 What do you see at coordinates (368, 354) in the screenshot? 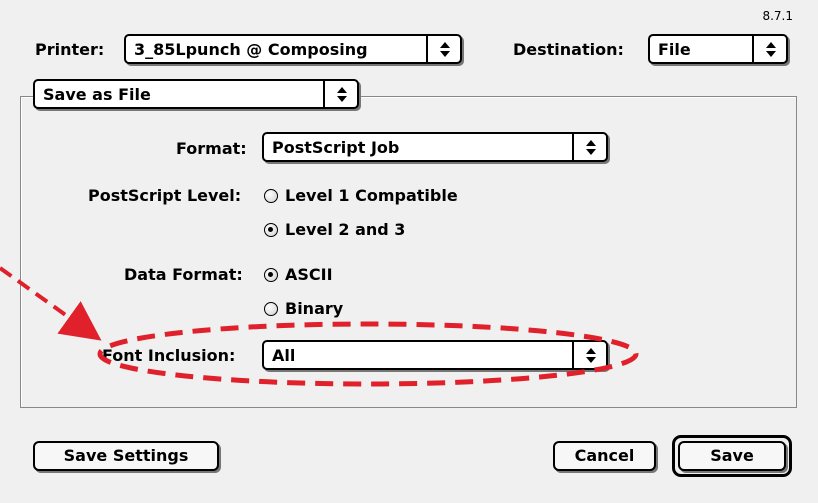
I see `annotation-ellipse-icon` at bounding box center [368, 354].